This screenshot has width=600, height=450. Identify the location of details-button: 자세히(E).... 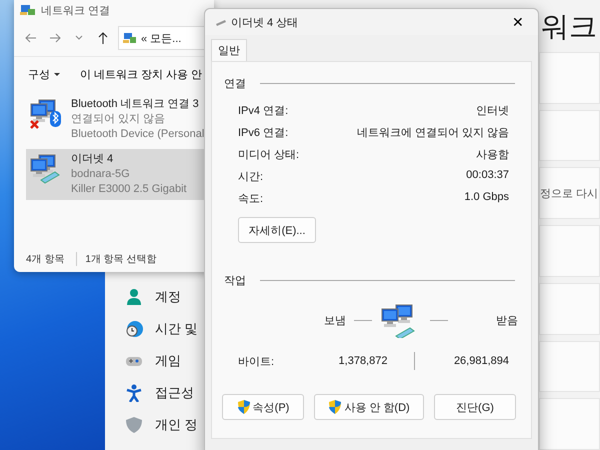
(277, 230).